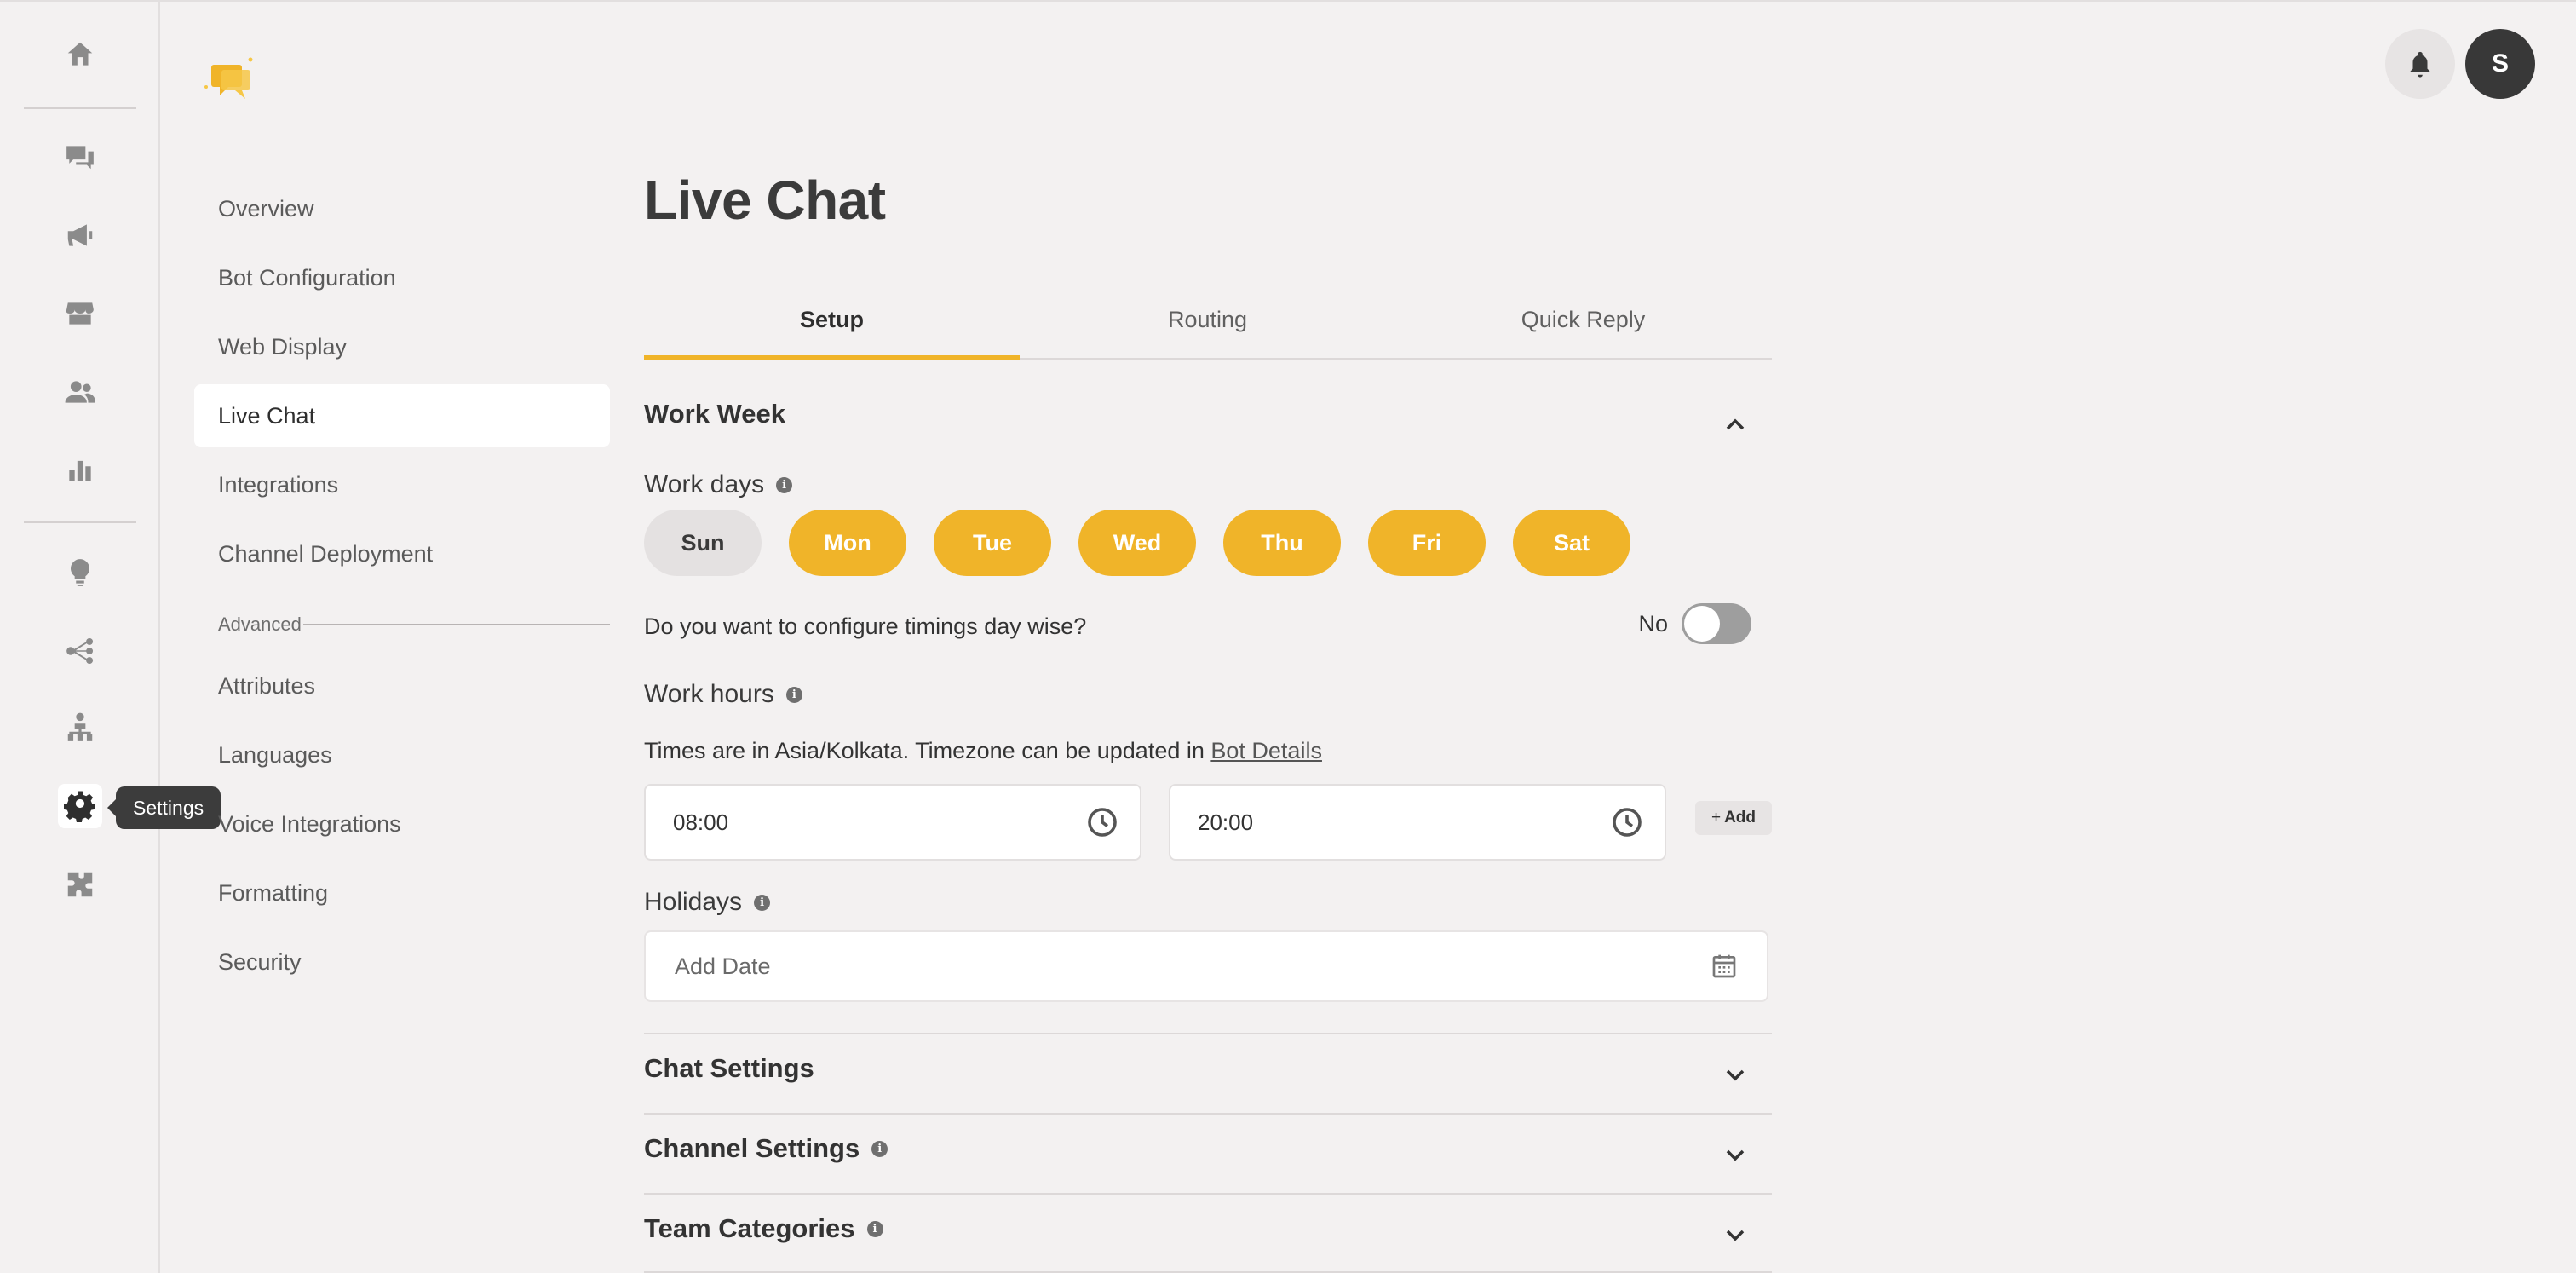 The height and width of the screenshot is (1273, 2576). What do you see at coordinates (1282, 543) in the screenshot?
I see `day-thu: Thu` at bounding box center [1282, 543].